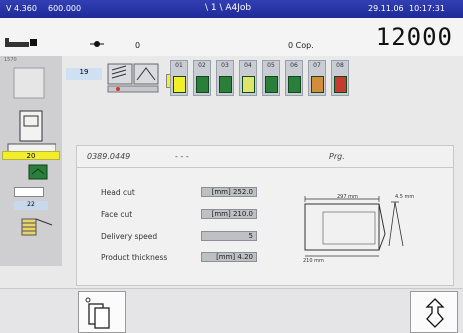 This screenshot has height=333, width=463. What do you see at coordinates (134, 257) in the screenshot?
I see `product-thickness-label: Product thickness` at bounding box center [134, 257].